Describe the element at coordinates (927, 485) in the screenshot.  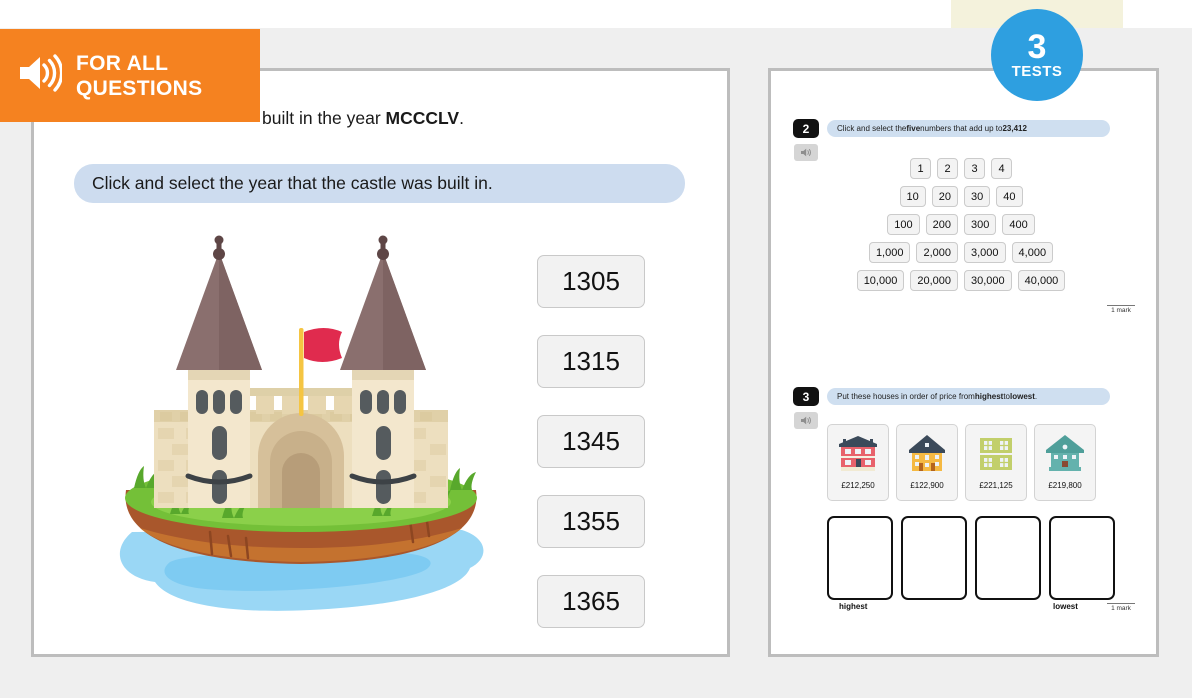
I see `house-price: £122,900` at that location.